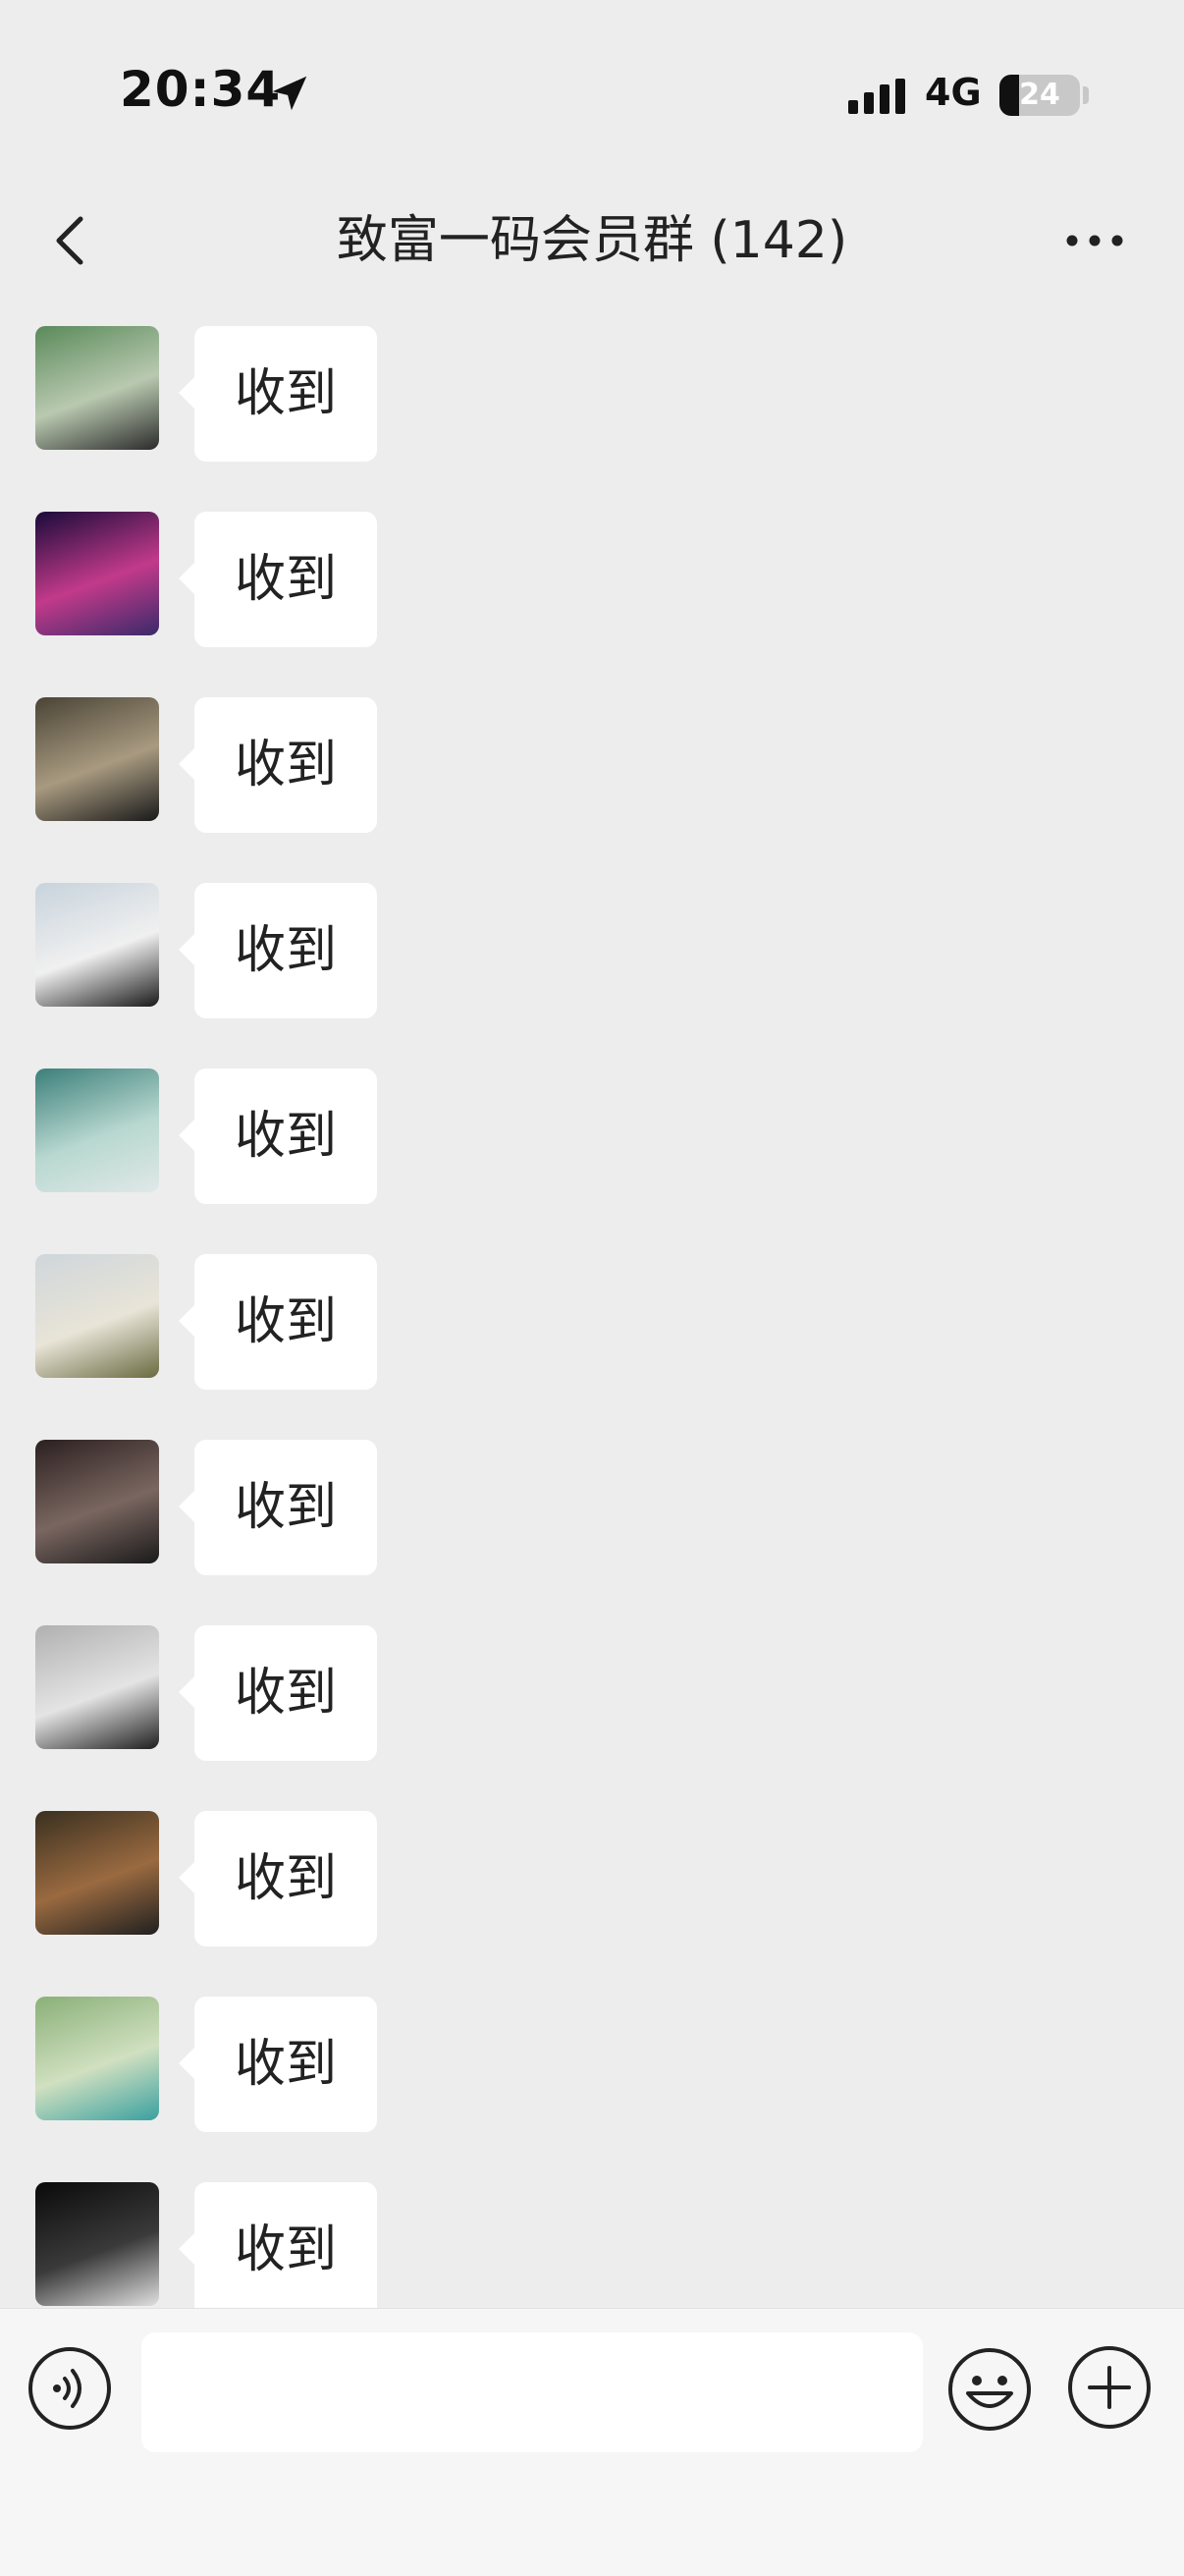  I want to click on input-bar, so click(592, 2442).